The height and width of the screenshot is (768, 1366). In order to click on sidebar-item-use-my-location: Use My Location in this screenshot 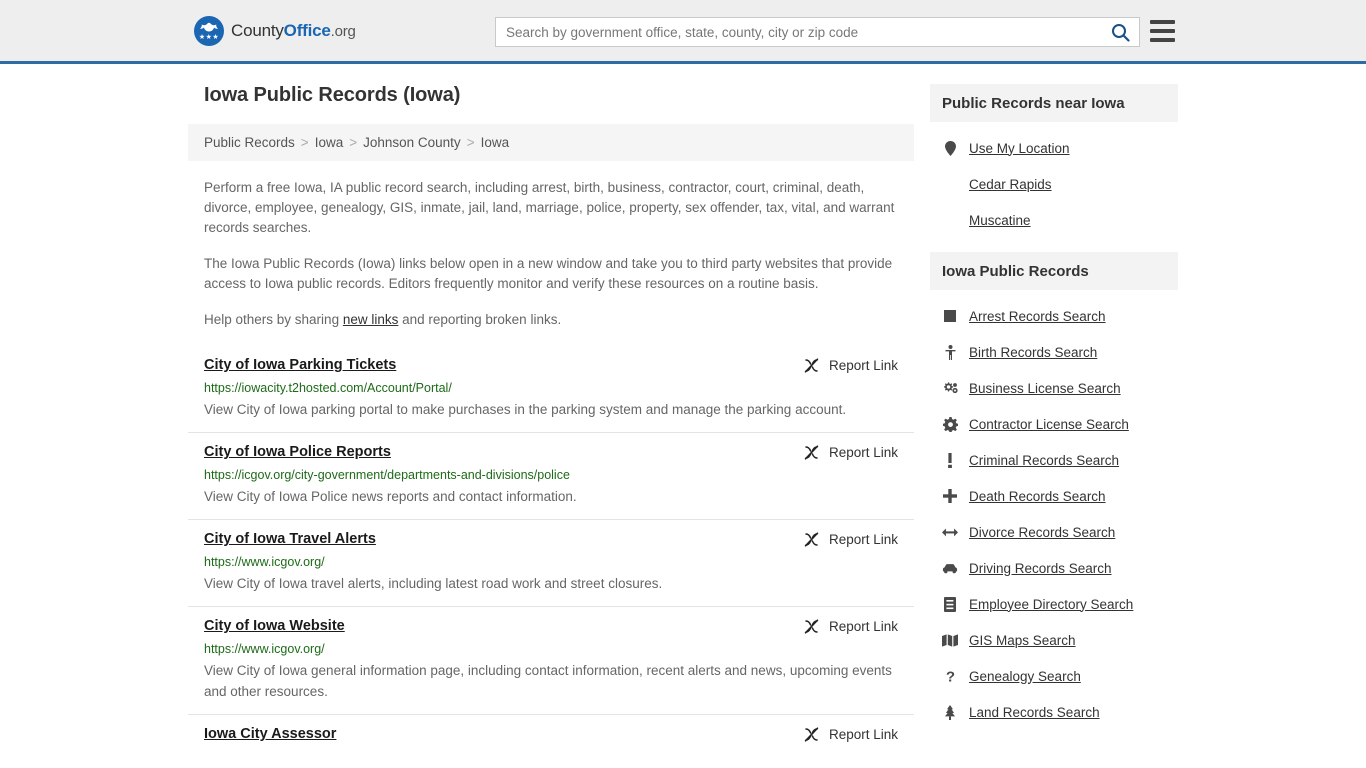, I will do `click(1054, 148)`.